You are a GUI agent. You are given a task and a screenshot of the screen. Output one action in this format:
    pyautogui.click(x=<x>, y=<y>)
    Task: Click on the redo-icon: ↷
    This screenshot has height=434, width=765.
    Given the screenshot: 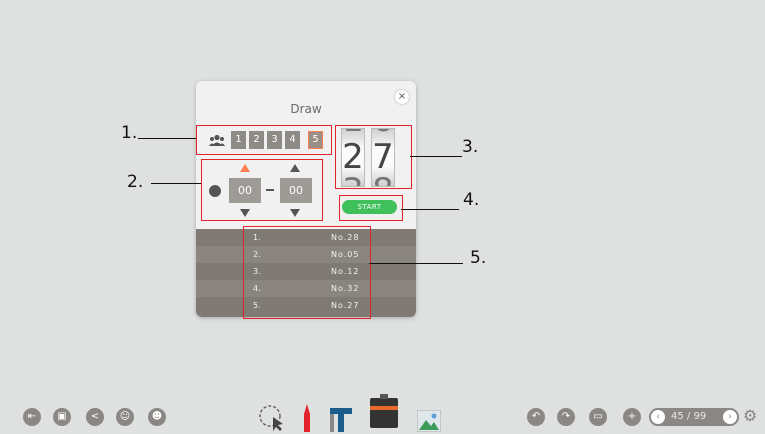 What is the action you would take?
    pyautogui.click(x=566, y=417)
    